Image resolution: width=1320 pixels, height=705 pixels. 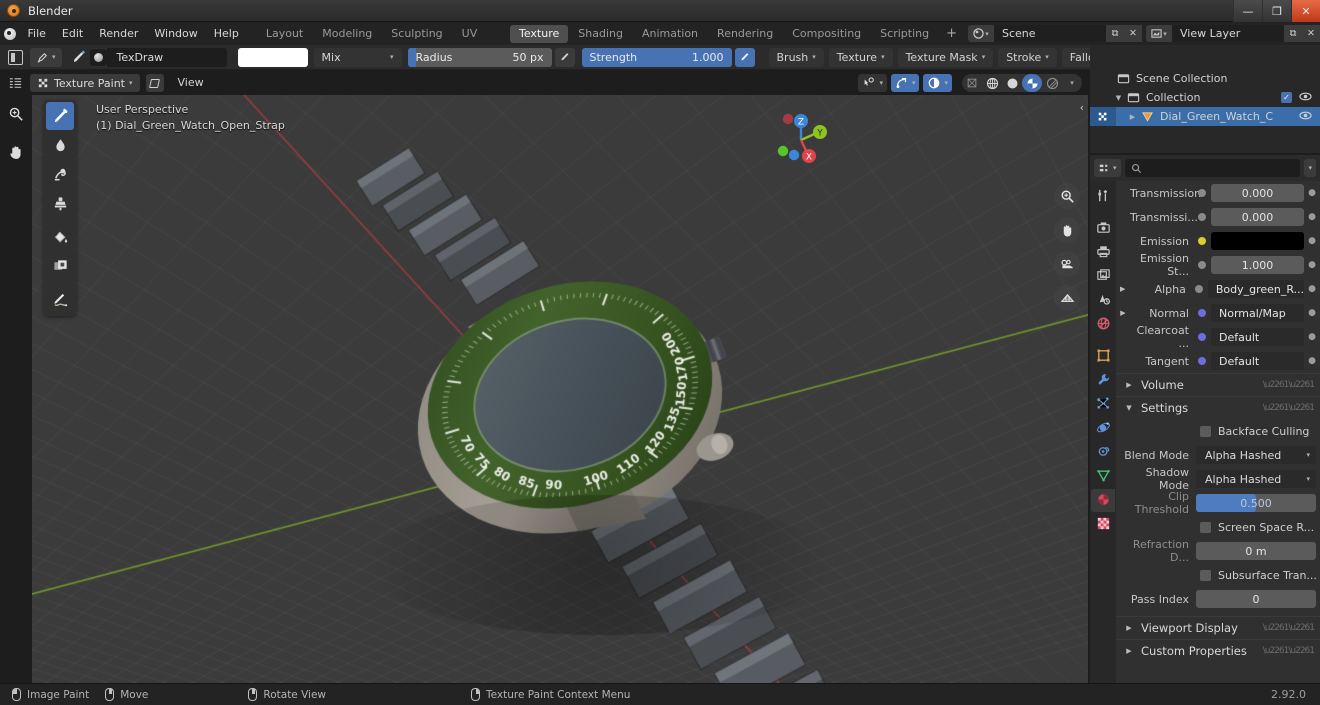 What do you see at coordinates (1032, 83) in the screenshot?
I see `shading-material-preview-button` at bounding box center [1032, 83].